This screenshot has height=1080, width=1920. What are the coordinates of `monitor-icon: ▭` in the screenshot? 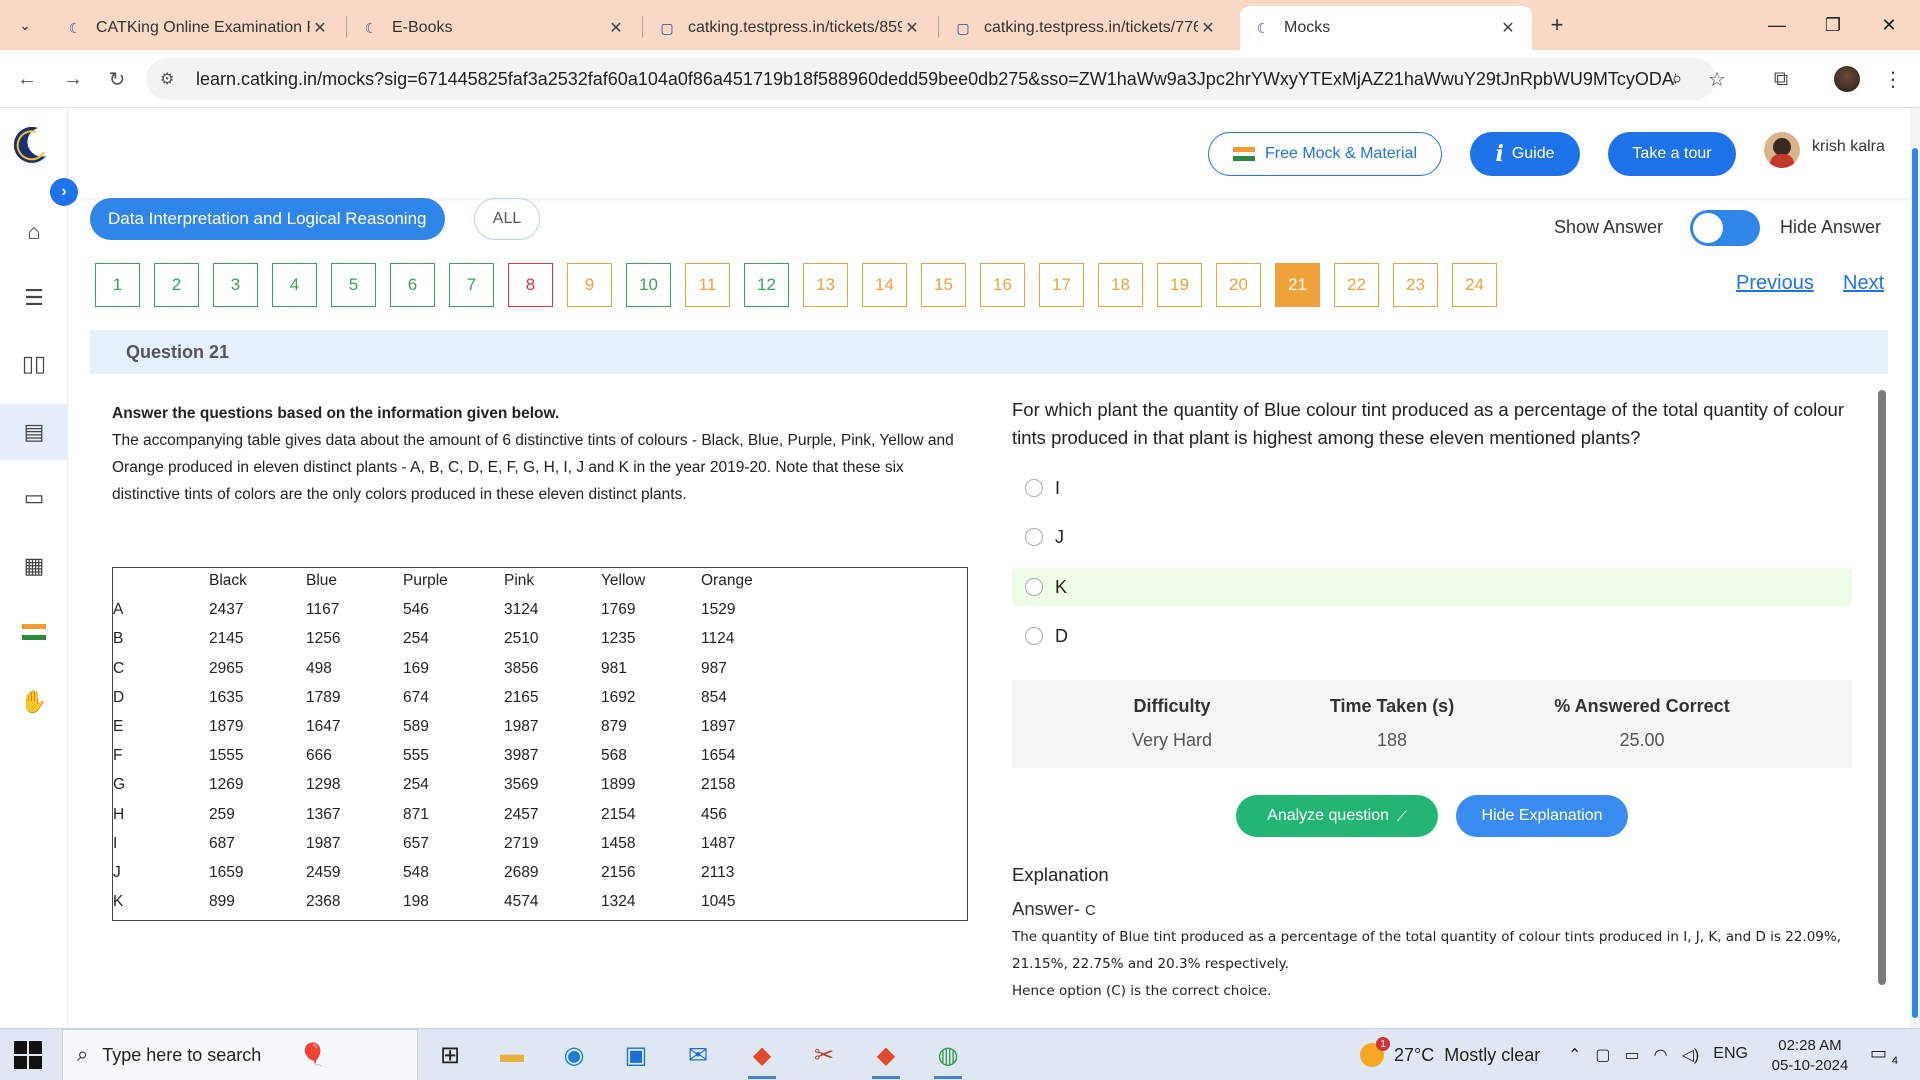 It's located at (34, 498).